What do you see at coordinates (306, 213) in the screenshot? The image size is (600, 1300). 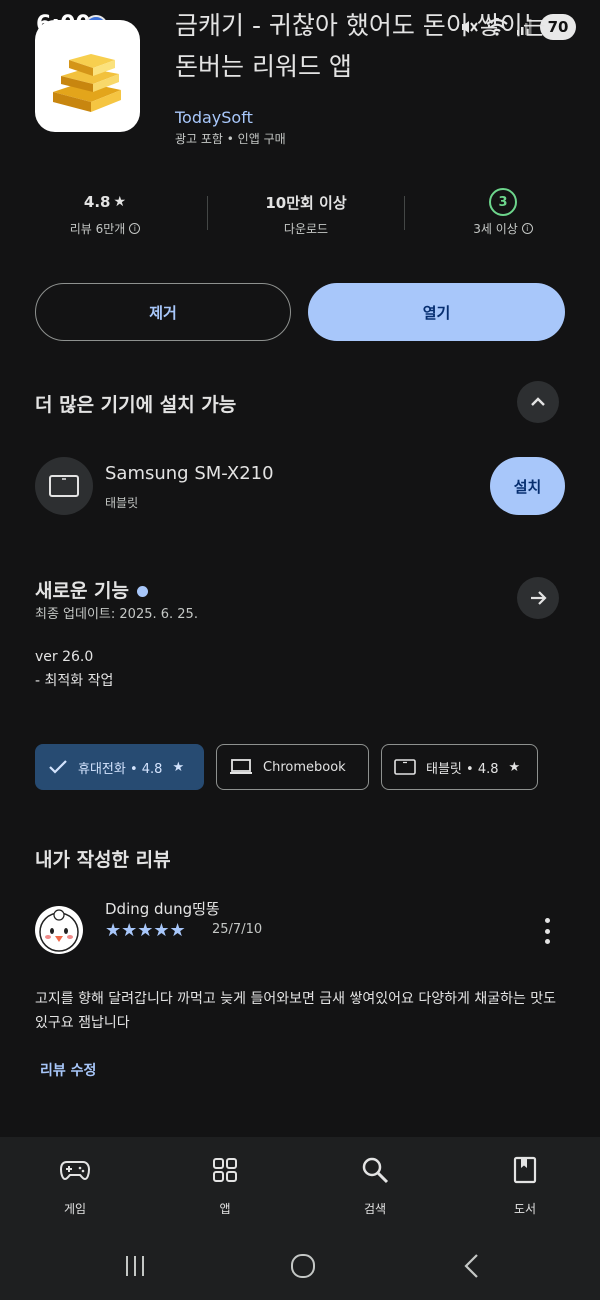 I see `downloads-stat: 10만회 이상 다운로드` at bounding box center [306, 213].